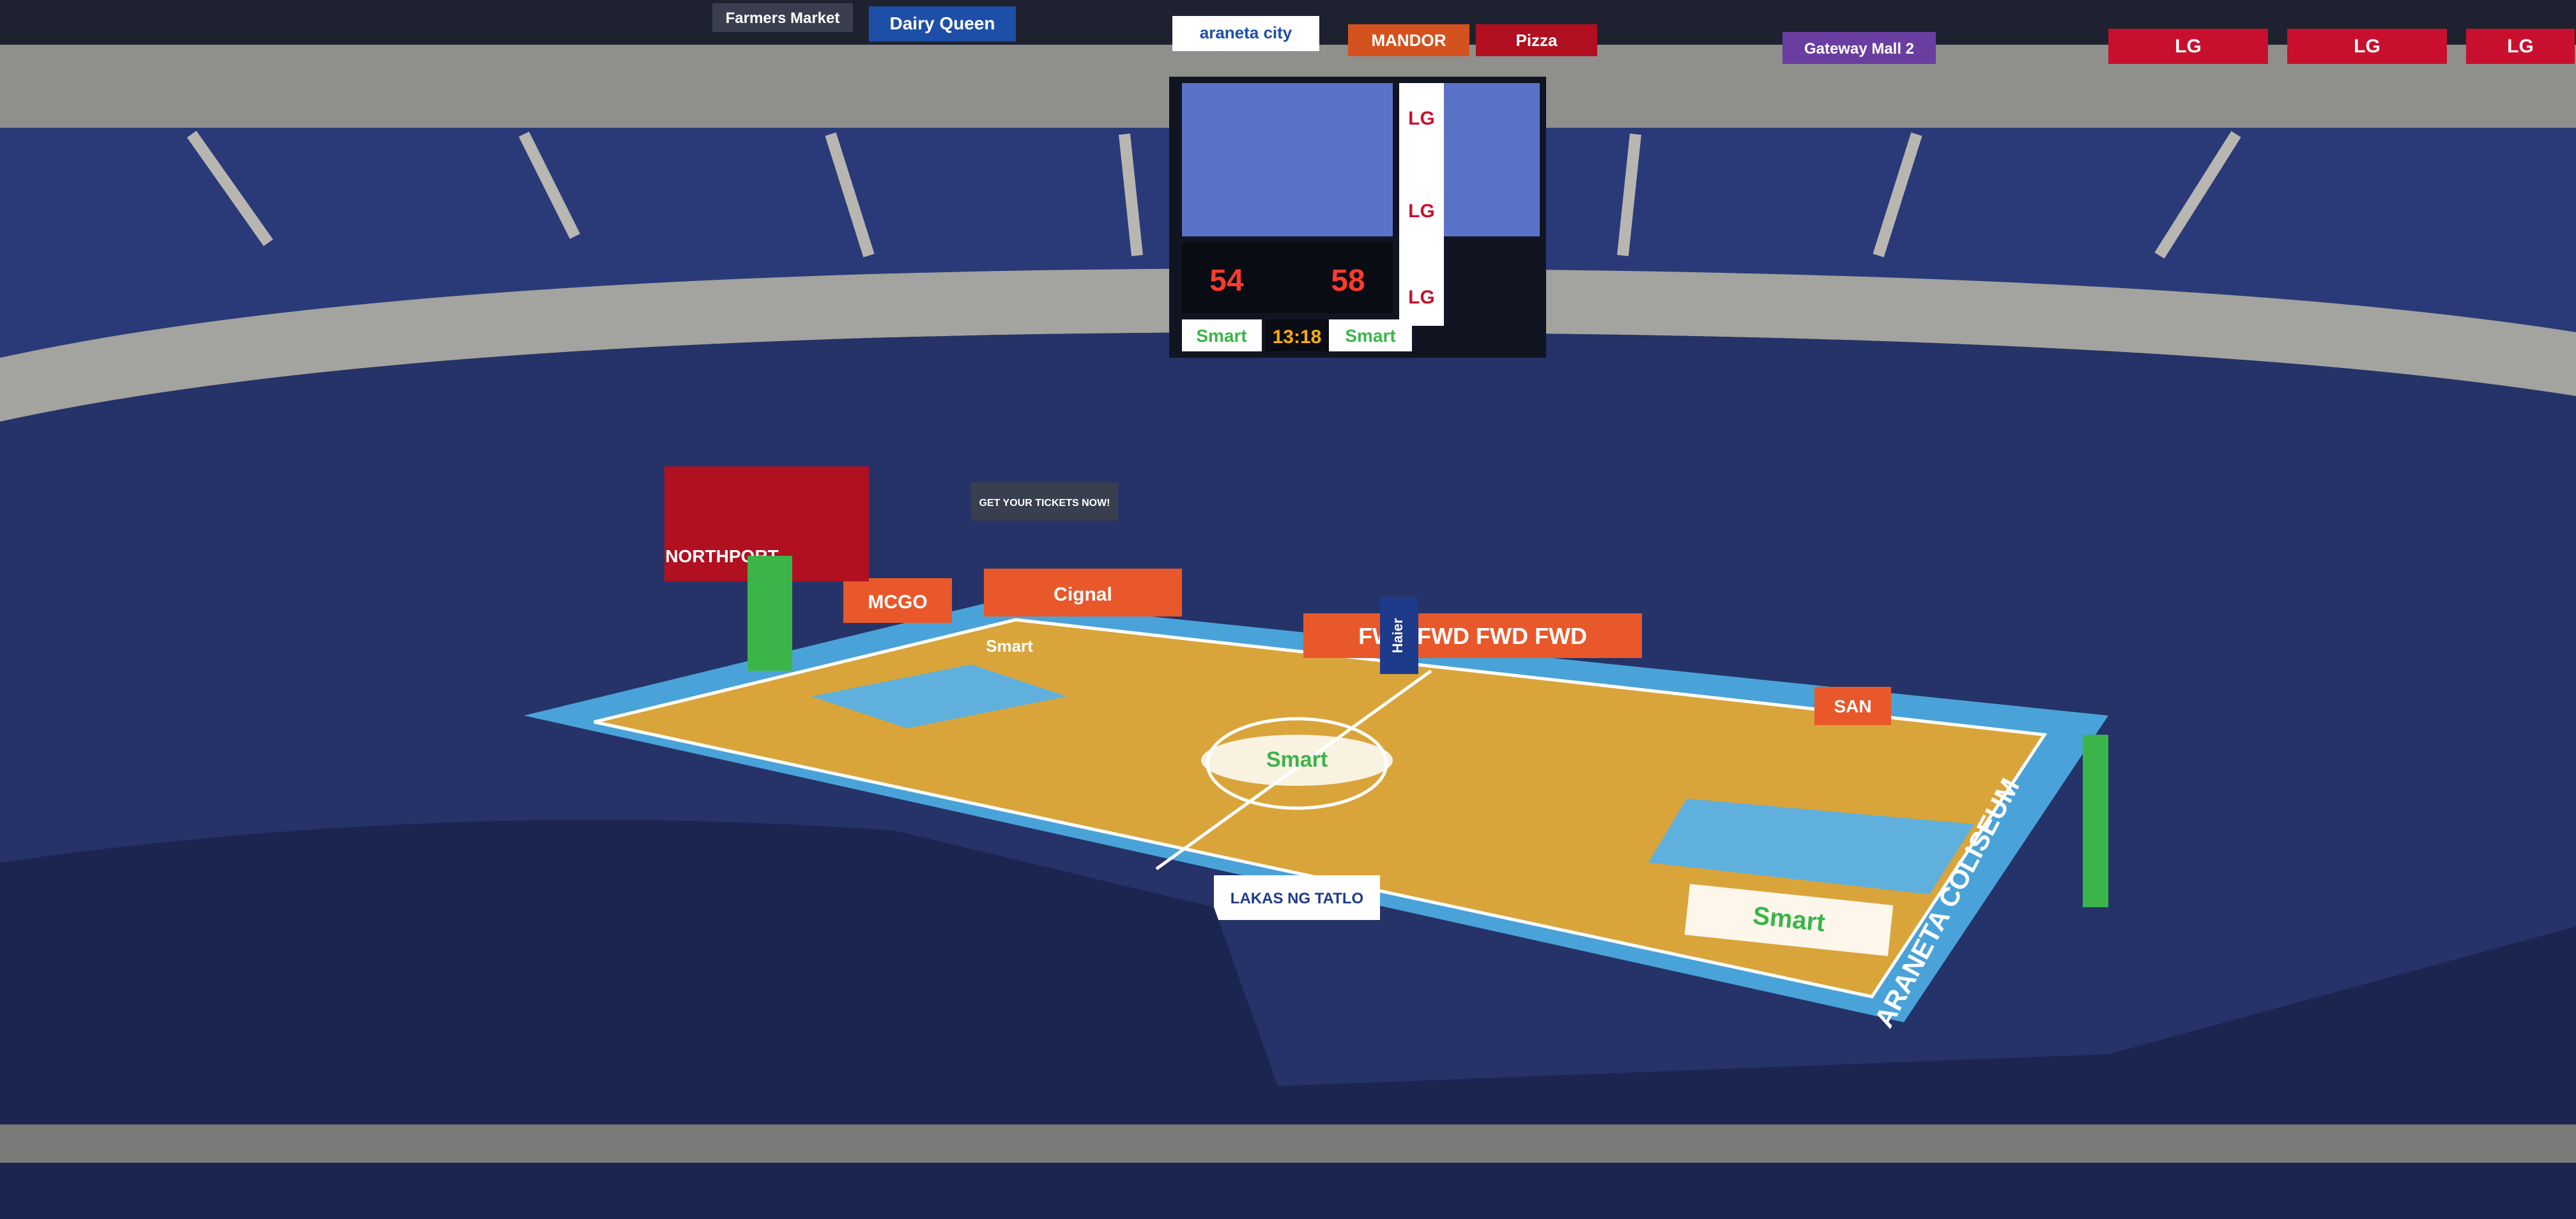  Describe the element at coordinates (1246, 32) in the screenshot. I see `sign-araneta-city: araneta city` at that location.